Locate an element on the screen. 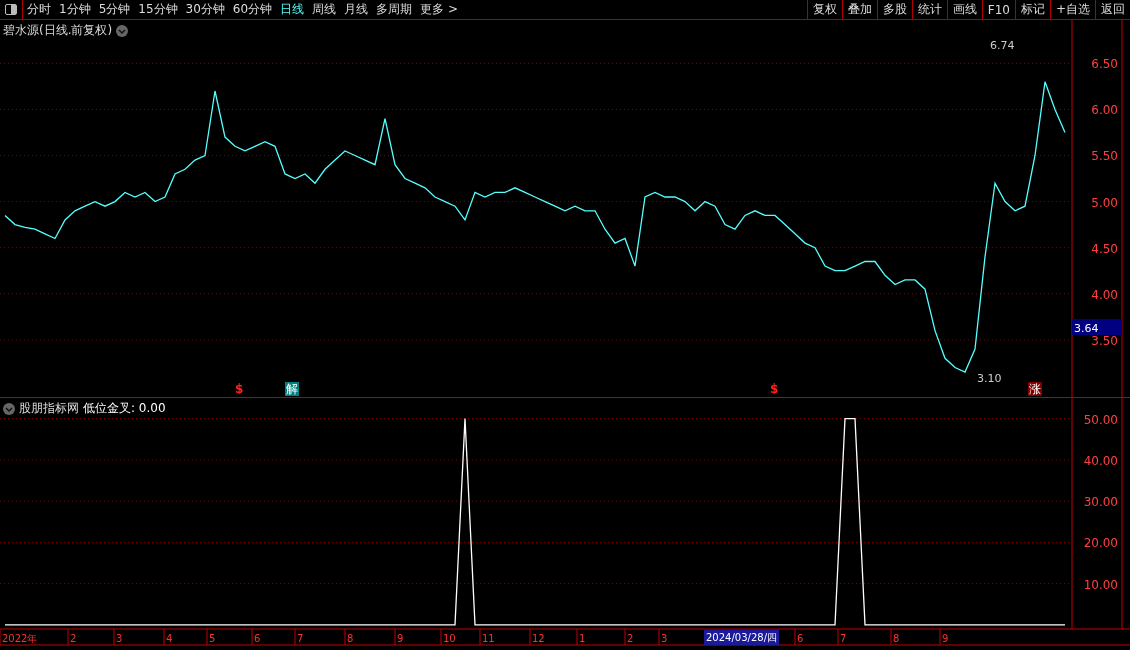 This screenshot has width=1130, height=650. signal-marker: 解 is located at coordinates (292, 389).